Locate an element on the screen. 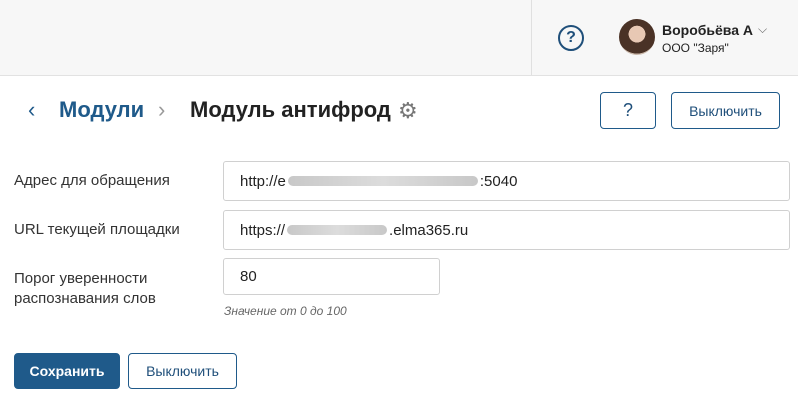  user-org: ООО "Заря" is located at coordinates (695, 48).